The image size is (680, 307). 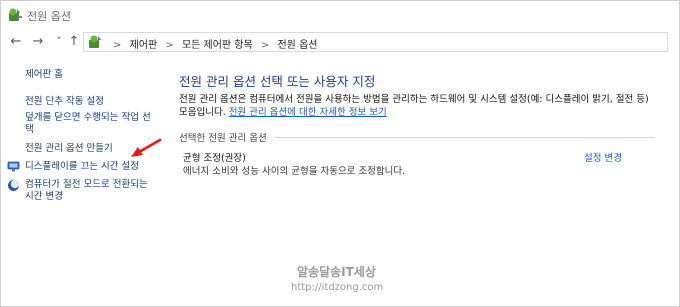 What do you see at coordinates (13, 166) in the screenshot?
I see `monitor-icon` at bounding box center [13, 166].